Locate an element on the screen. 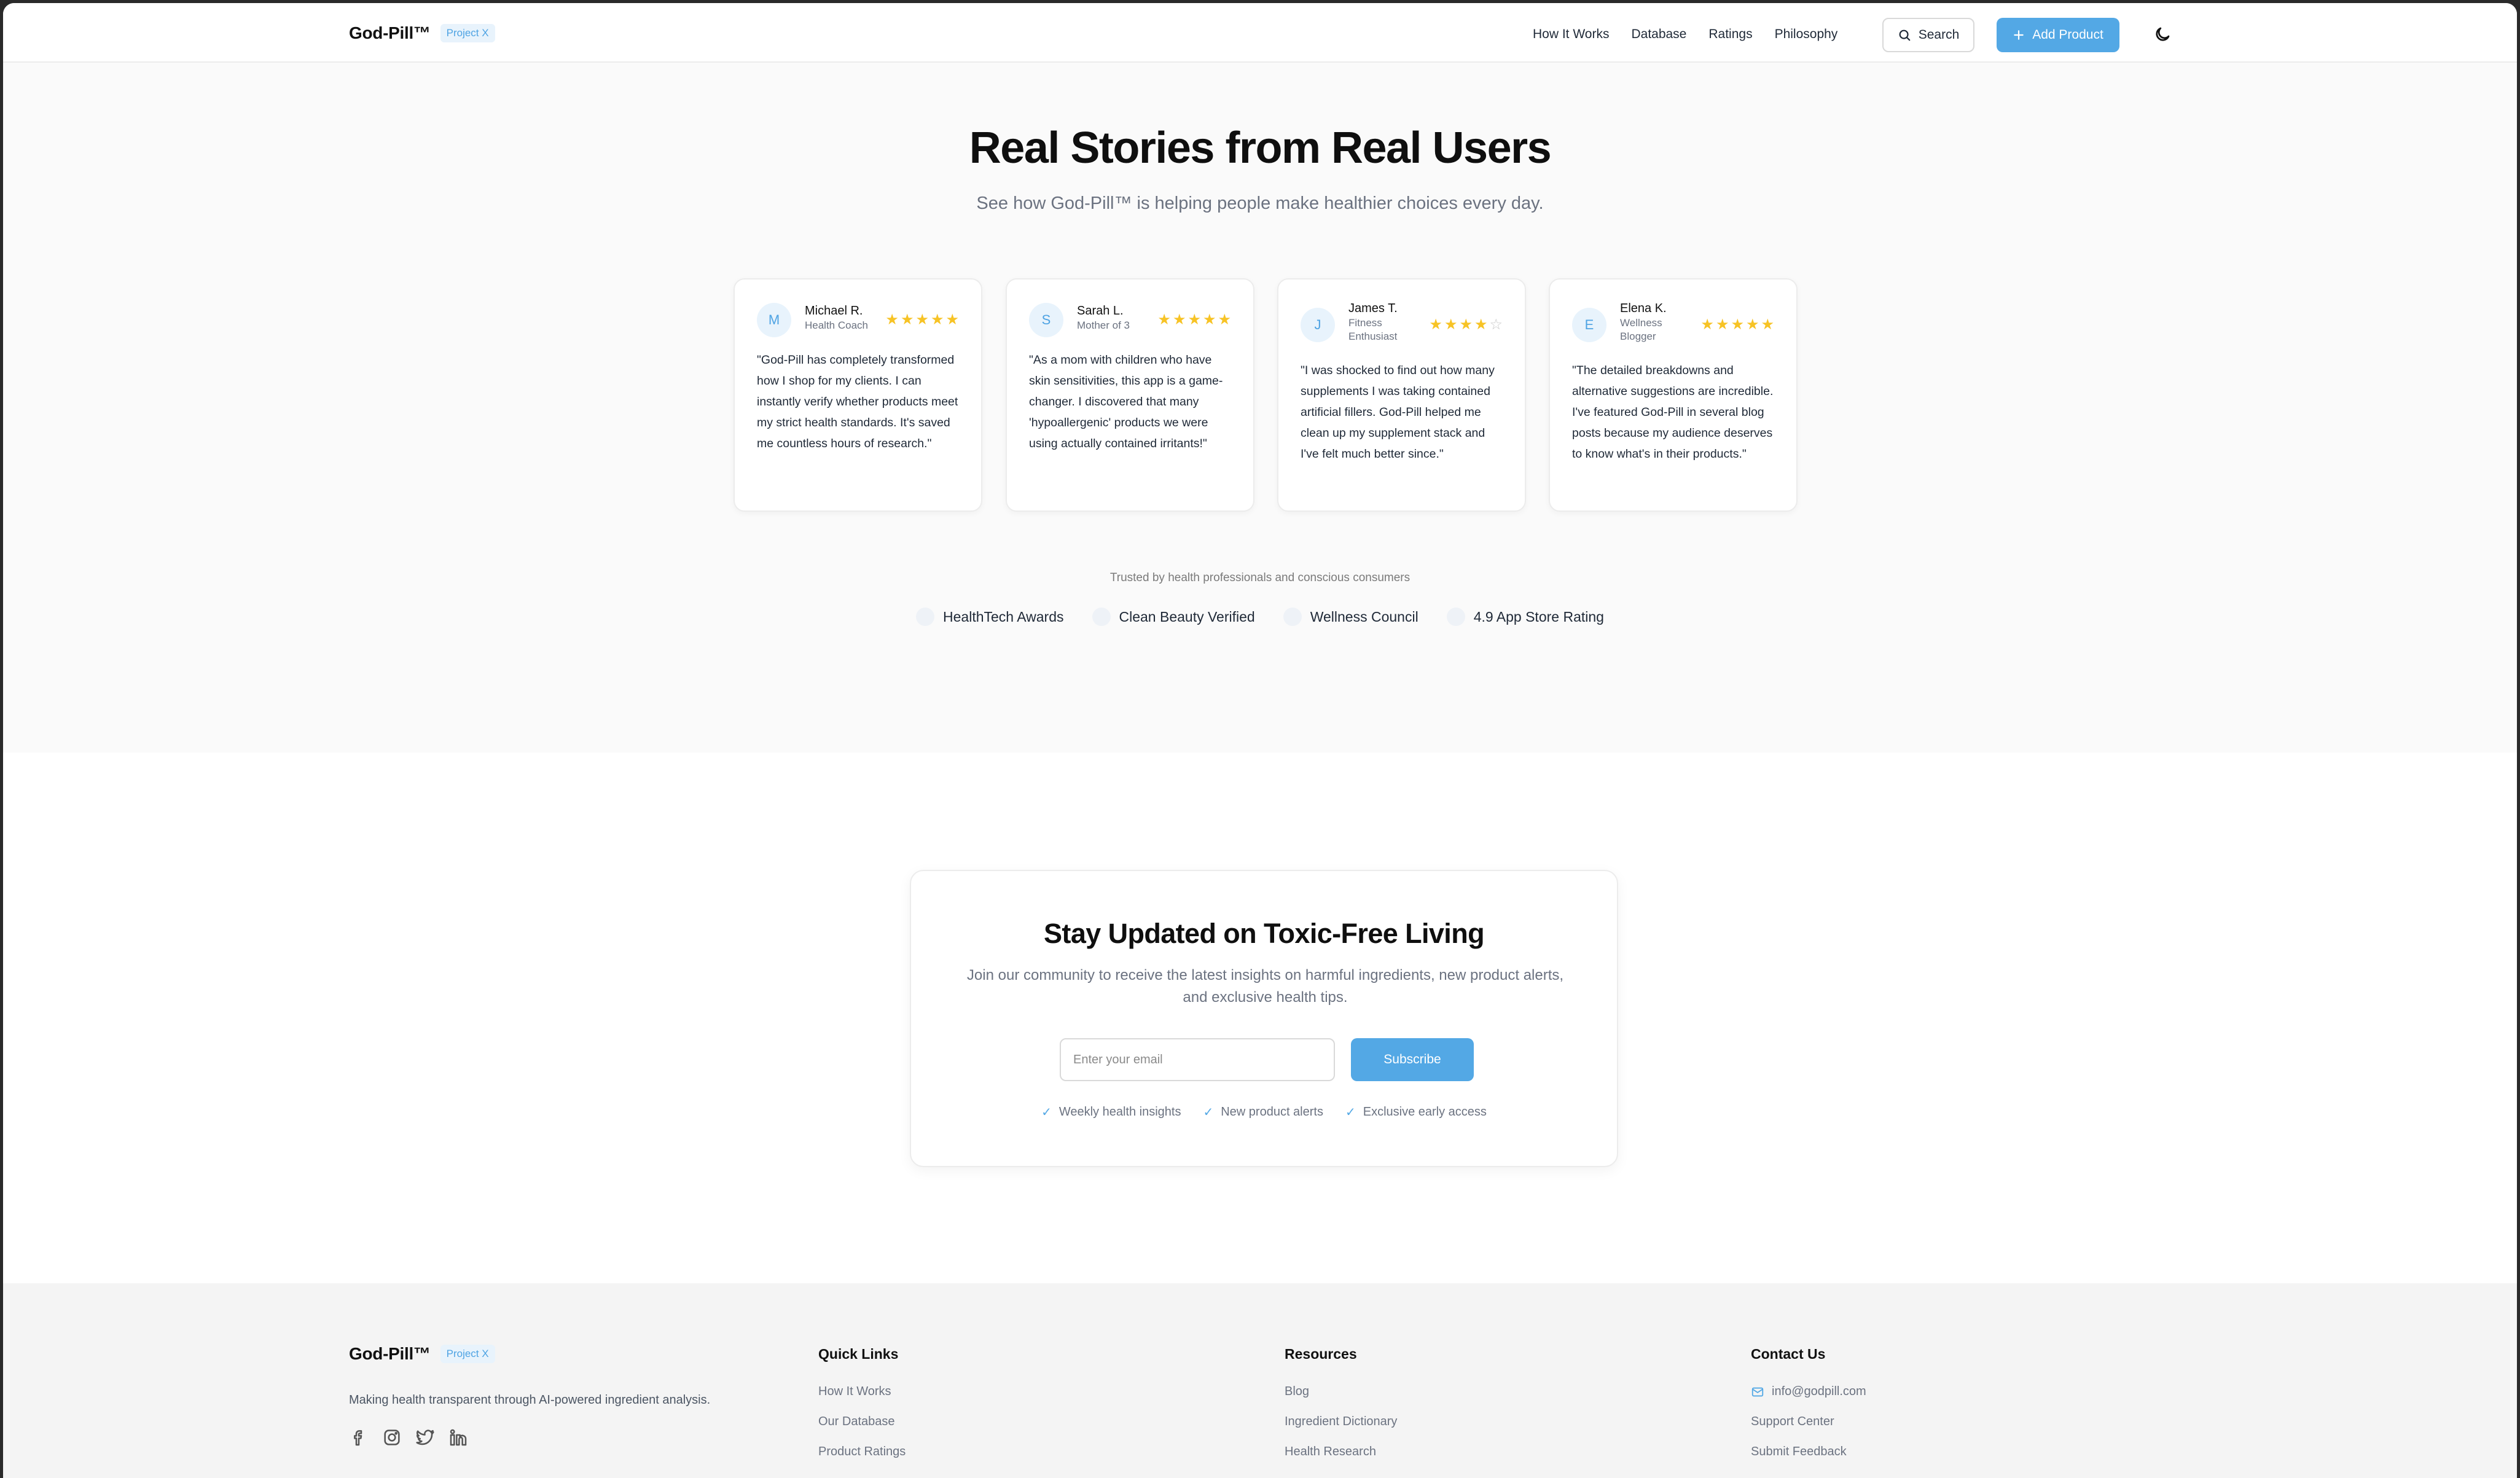 The height and width of the screenshot is (1478, 2520). trust-badge-label: Wellness Council is located at coordinates (1364, 616).